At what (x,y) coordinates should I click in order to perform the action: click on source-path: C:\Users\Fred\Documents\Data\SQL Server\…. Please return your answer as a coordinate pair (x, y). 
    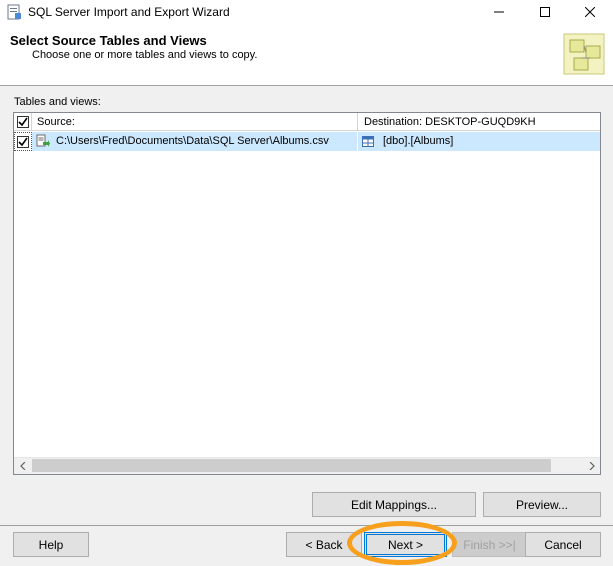
    Looking at the image, I should click on (192, 141).